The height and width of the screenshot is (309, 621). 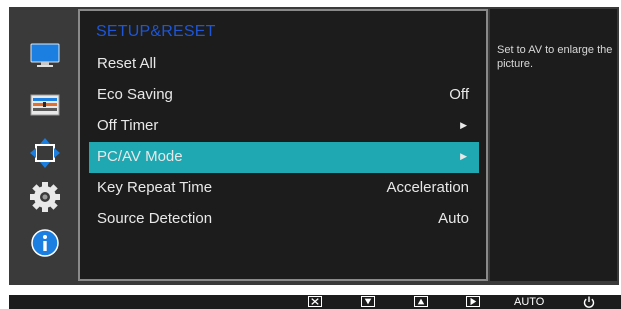 I want to click on menu-item-source-detection: Source Detection Auto, so click(x=284, y=219).